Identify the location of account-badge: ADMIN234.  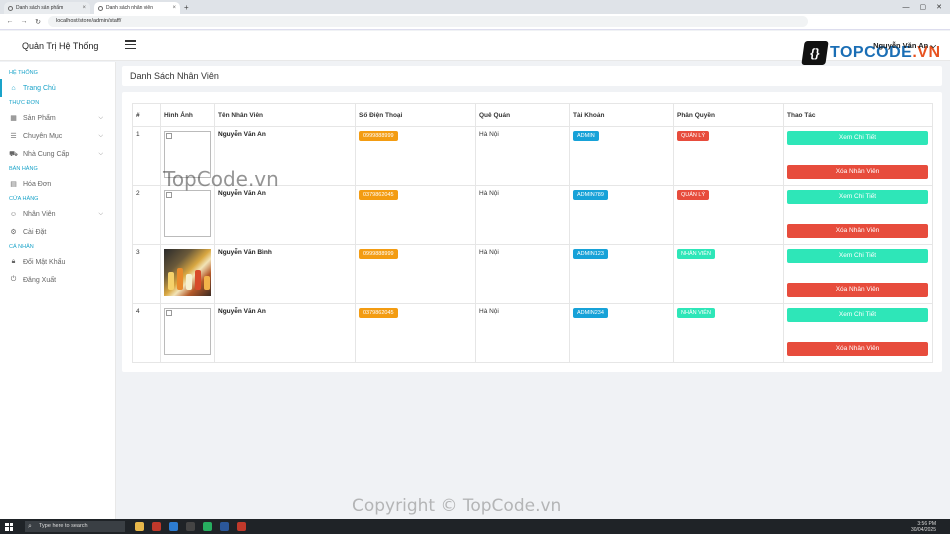
(590, 313).